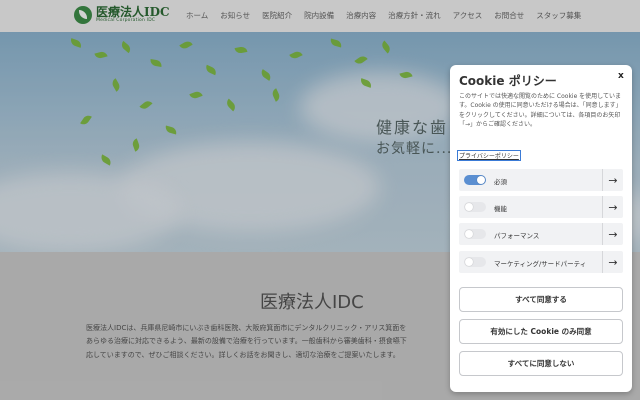  Describe the element at coordinates (517, 236) in the screenshot. I see `category-label: パフォーマンス` at that location.